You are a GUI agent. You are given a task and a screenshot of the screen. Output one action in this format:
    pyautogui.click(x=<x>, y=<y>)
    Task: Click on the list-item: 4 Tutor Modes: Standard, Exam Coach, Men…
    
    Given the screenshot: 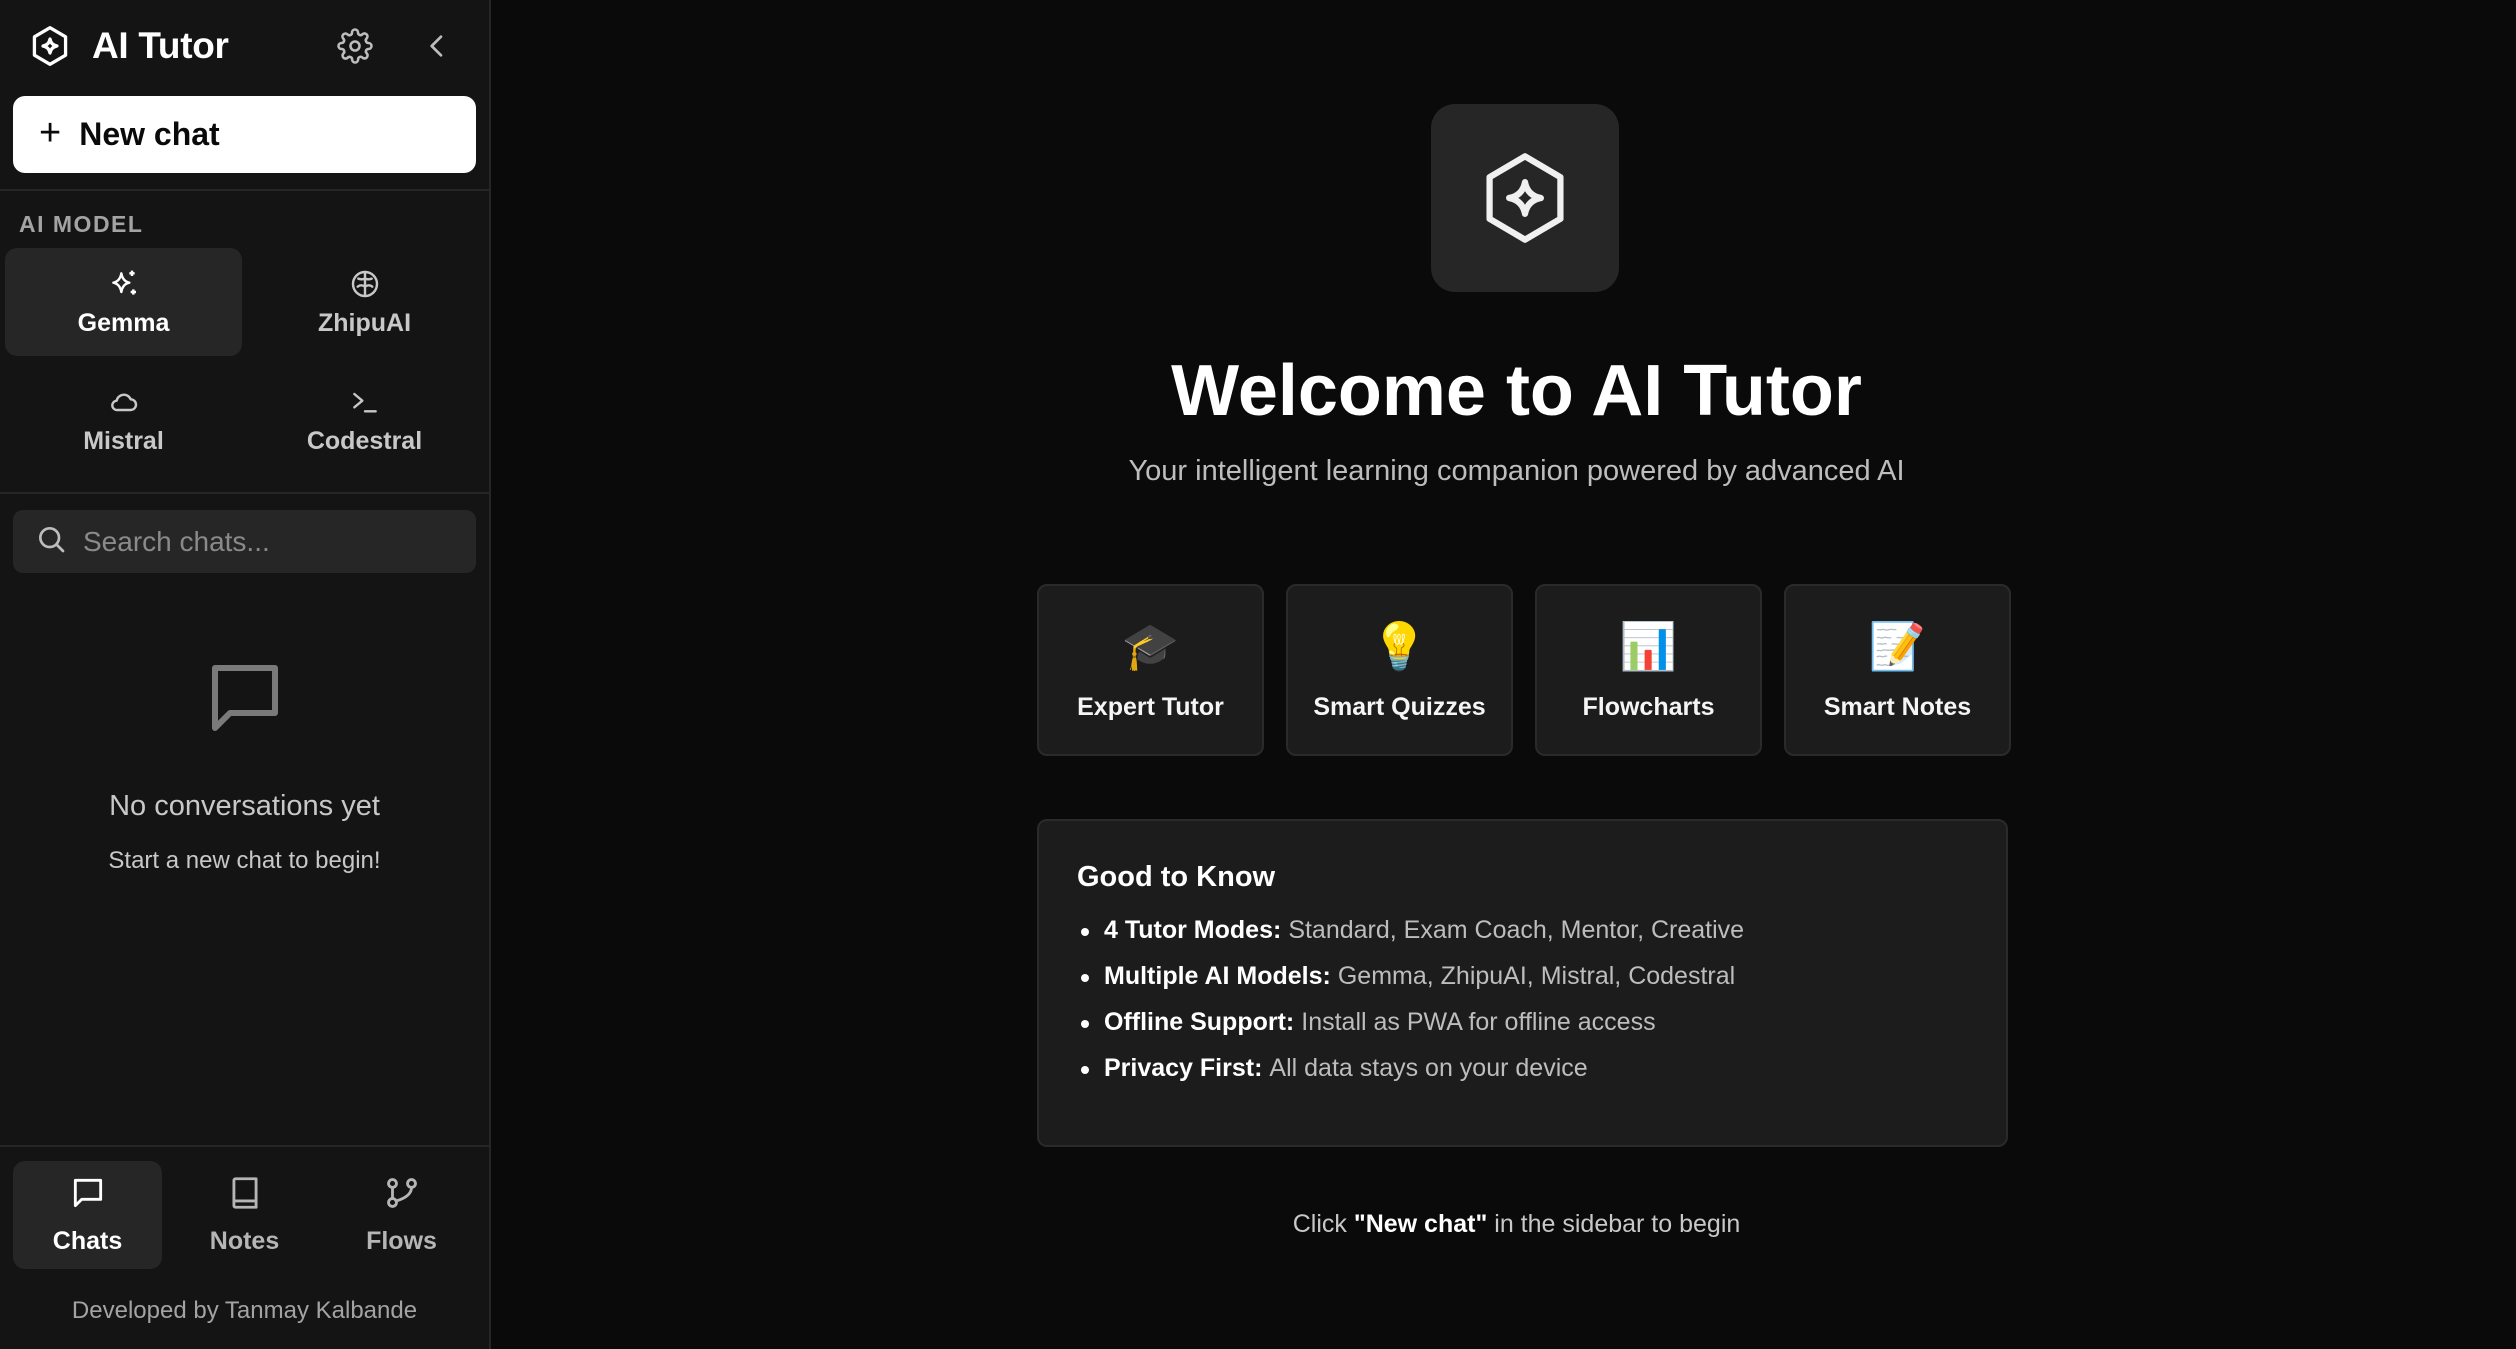 What is the action you would take?
    pyautogui.click(x=1522, y=930)
    